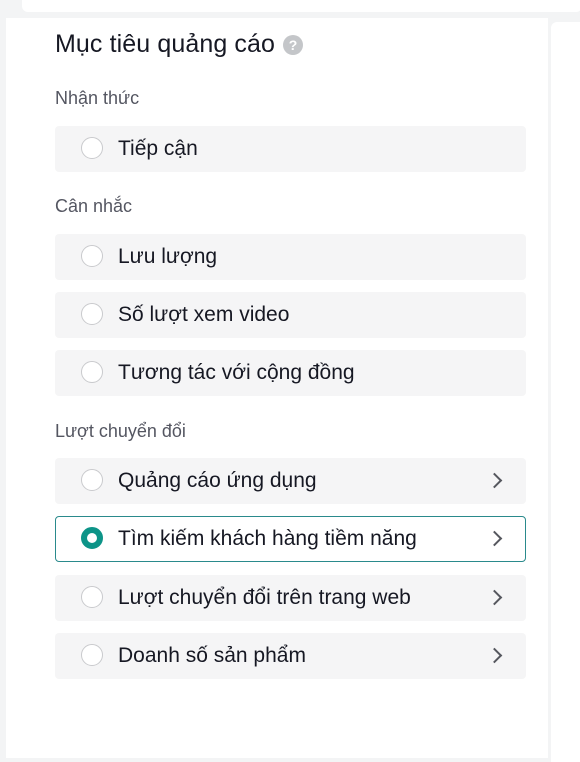 This screenshot has width=580, height=762. Describe the element at coordinates (204, 314) in the screenshot. I see `option-label: Số lượt xem video` at that location.